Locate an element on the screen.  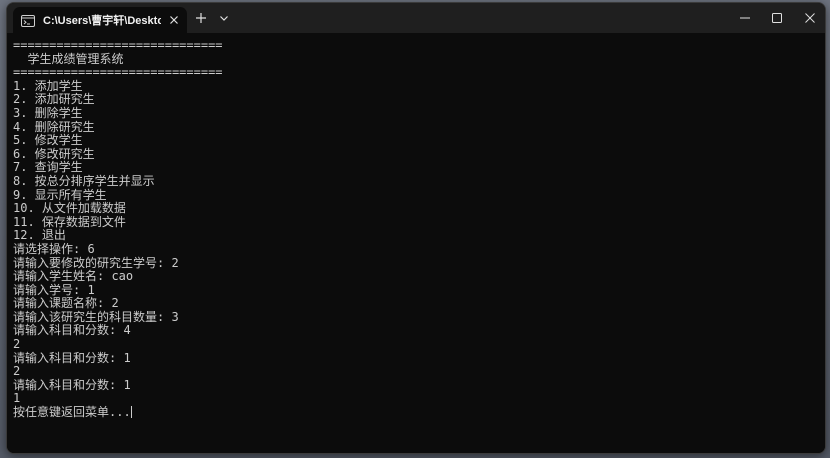
console-line: 1. 添加学生 is located at coordinates (48, 85).